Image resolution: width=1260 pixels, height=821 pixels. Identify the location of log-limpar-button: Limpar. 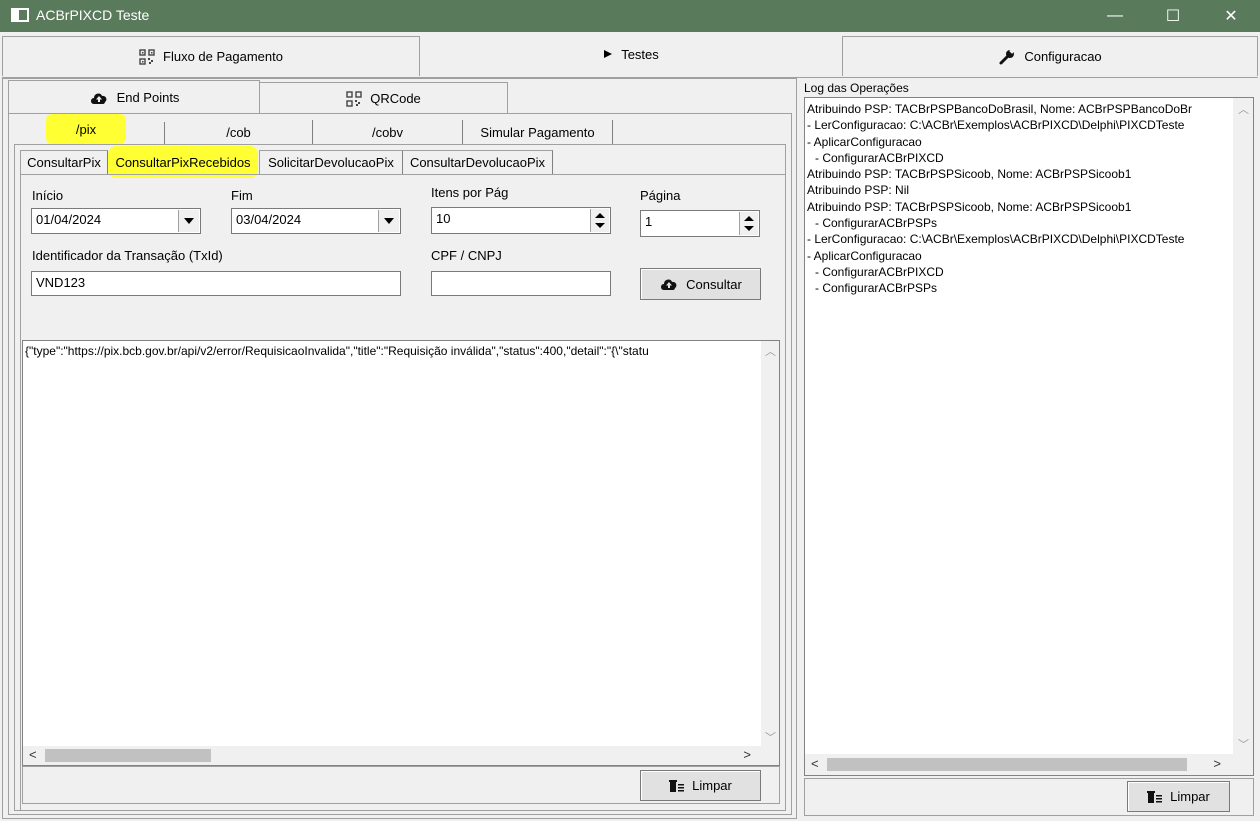
(1178, 796).